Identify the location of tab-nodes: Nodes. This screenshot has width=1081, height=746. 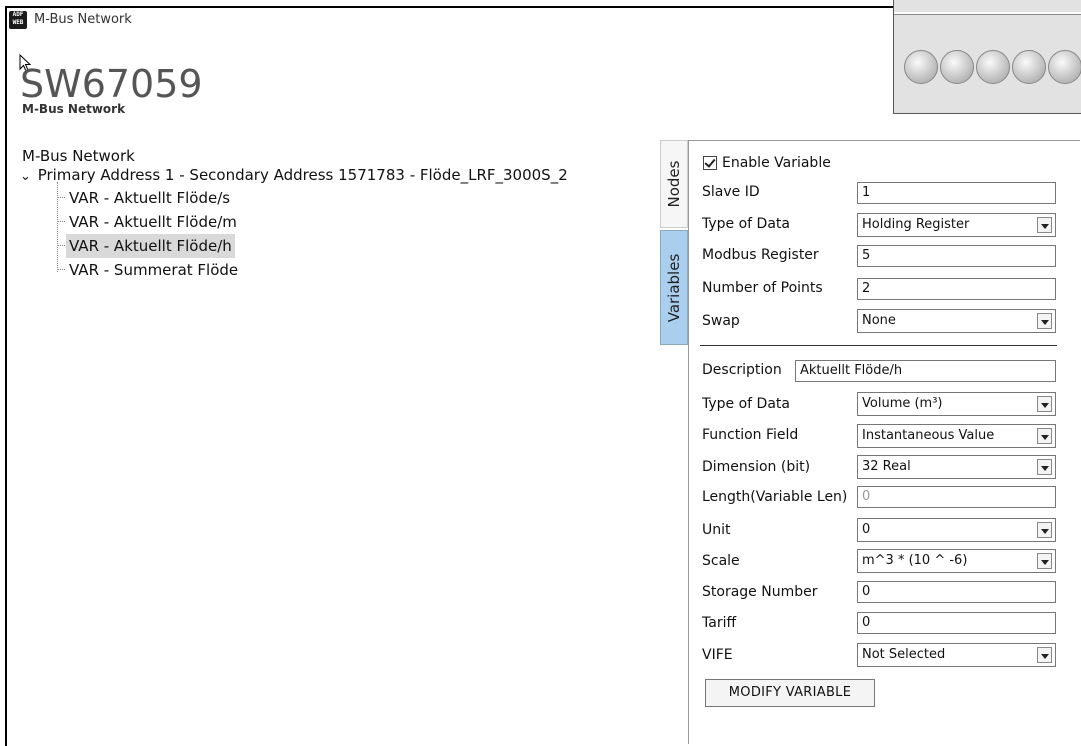
(674, 184).